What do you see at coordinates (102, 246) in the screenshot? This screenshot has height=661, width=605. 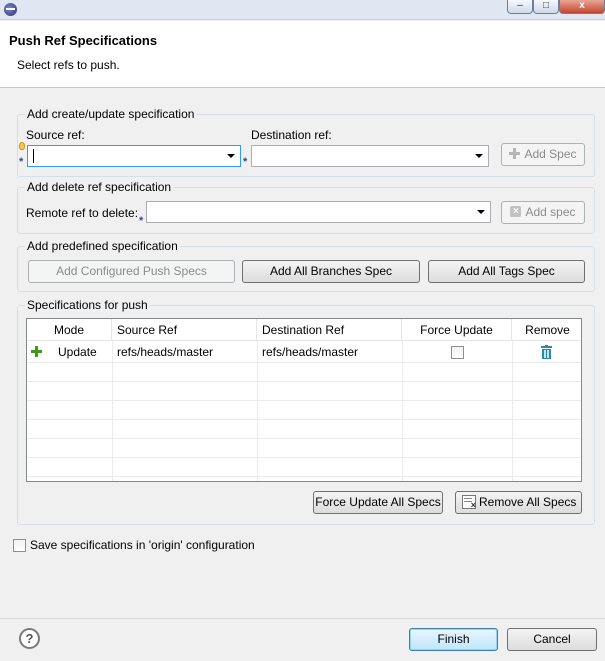 I see `predefined-spec-group-label: Add predefined specification` at bounding box center [102, 246].